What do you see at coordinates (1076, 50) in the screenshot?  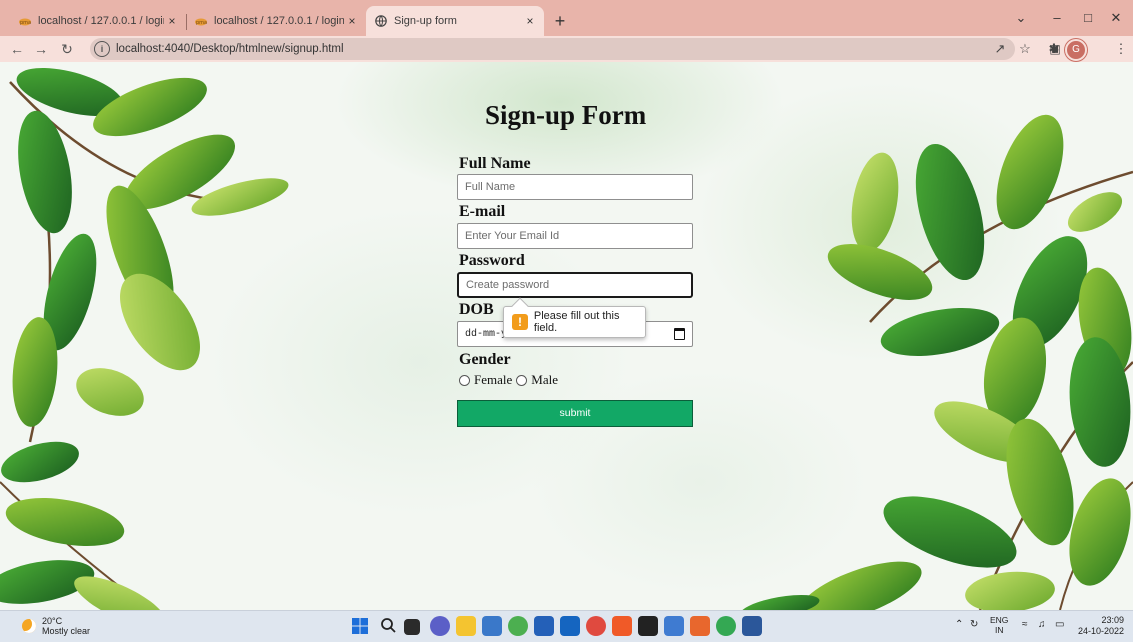 I see `profile-avatar: G` at bounding box center [1076, 50].